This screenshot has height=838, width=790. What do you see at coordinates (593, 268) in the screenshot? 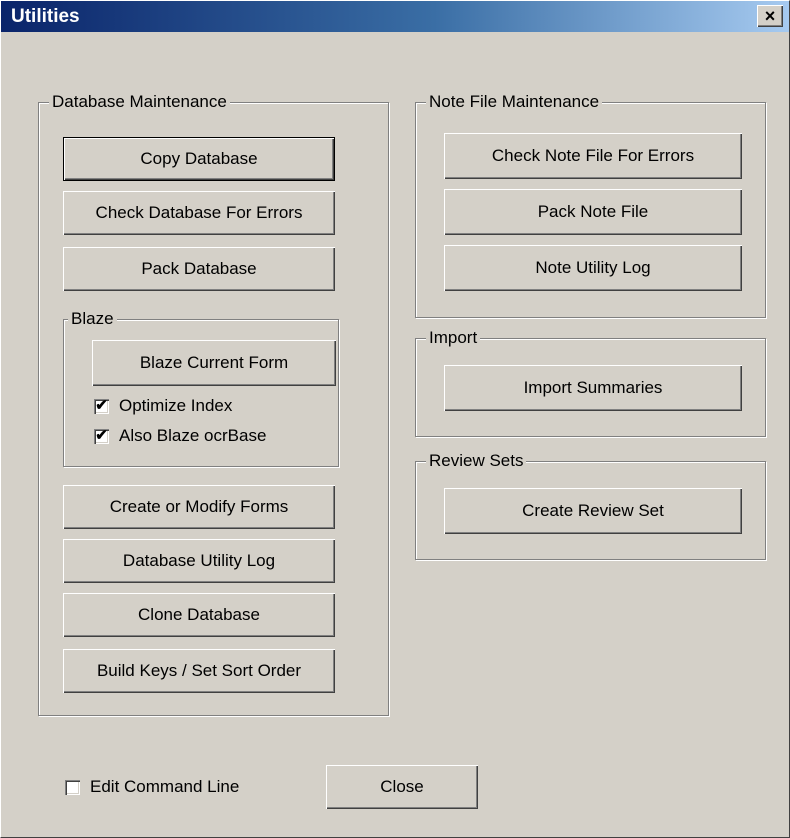
I see `note-utility-log-button: Note Utility Log` at bounding box center [593, 268].